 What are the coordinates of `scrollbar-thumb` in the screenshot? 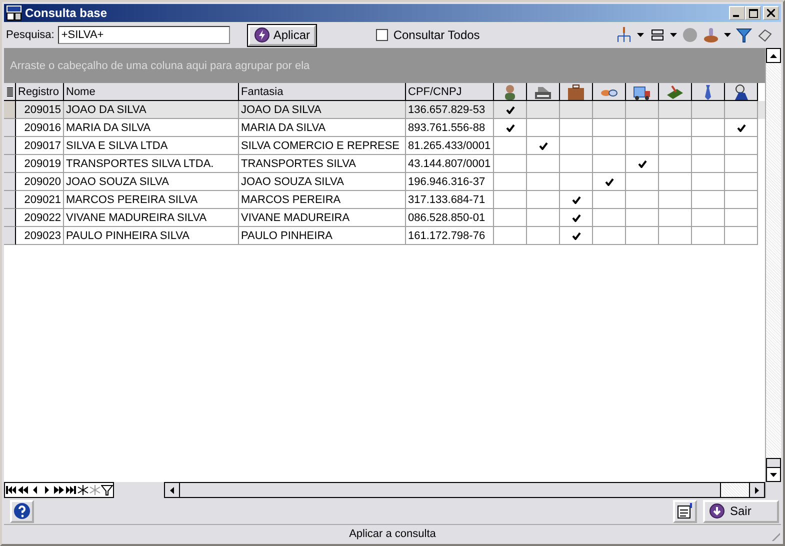 It's located at (773, 462).